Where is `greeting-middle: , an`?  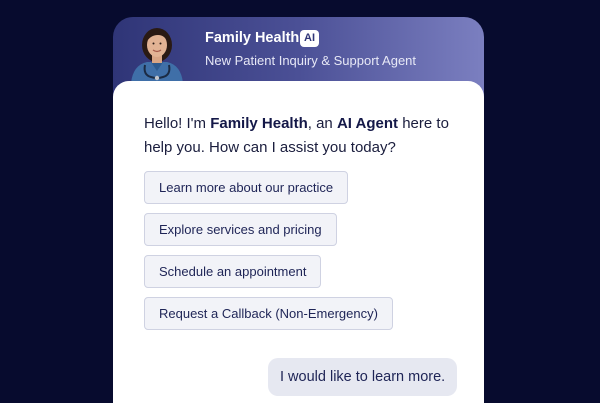 greeting-middle: , an is located at coordinates (322, 123).